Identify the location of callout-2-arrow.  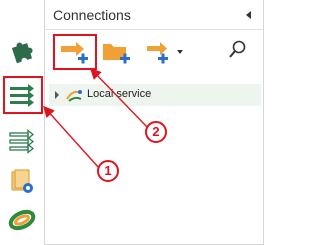
(119, 98).